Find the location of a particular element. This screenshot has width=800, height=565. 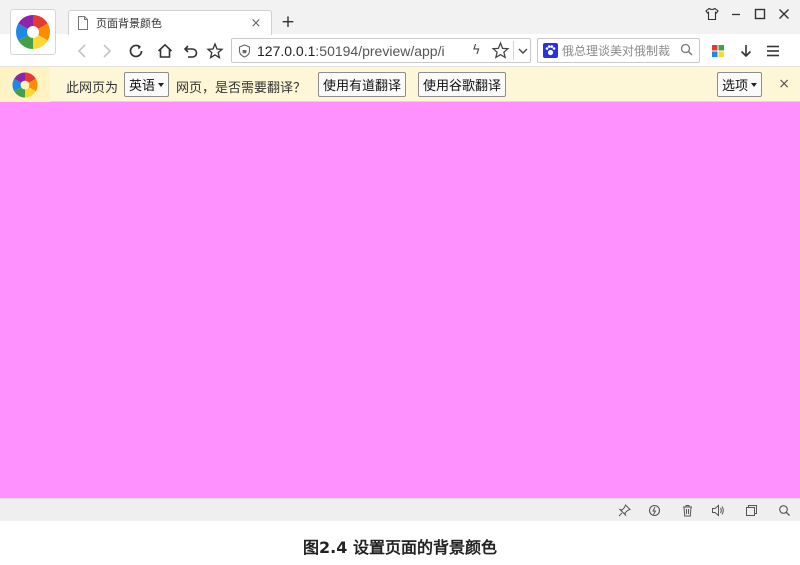

google-translate-button: 使用谷歌翻译 is located at coordinates (462, 84).